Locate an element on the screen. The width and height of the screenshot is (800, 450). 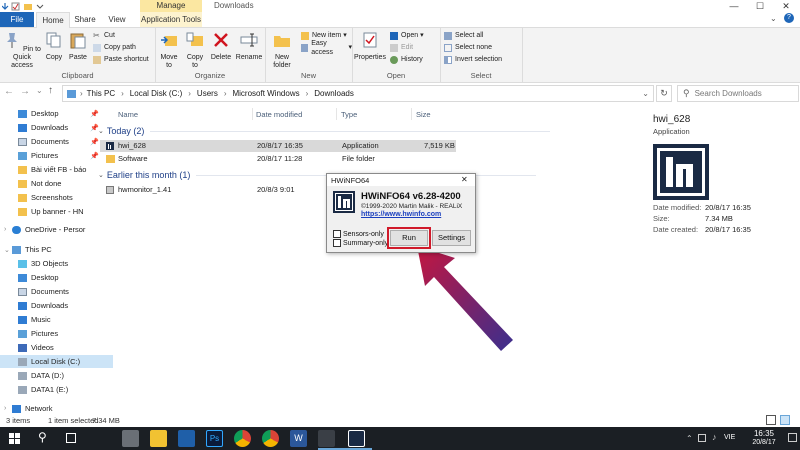
forward-arrow-icon: → is located at coordinates (25, 91).